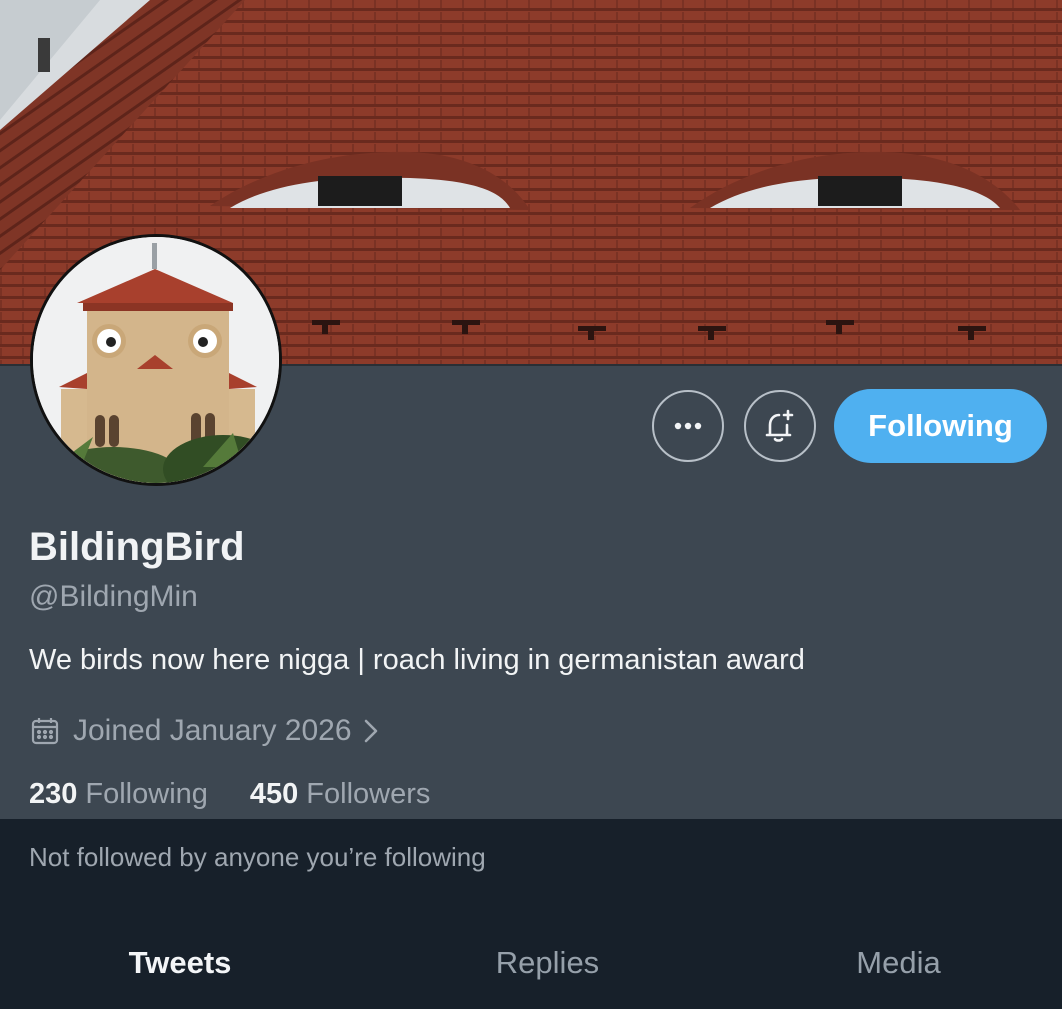 The image size is (1062, 1009). I want to click on profile-tabs: Tweets Replies Media, so click(531, 977).